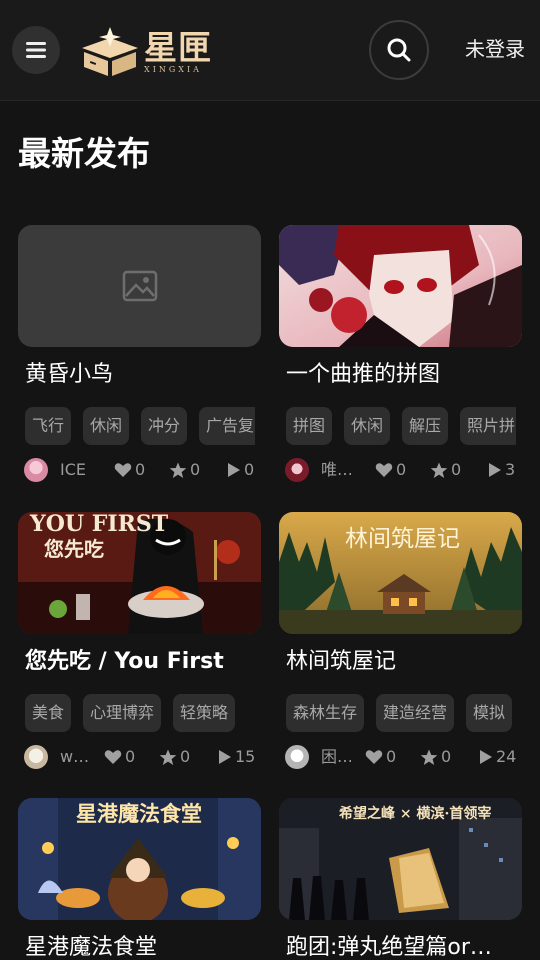  Describe the element at coordinates (143, 375) in the screenshot. I see `card-title: 黄昏小鸟` at that location.